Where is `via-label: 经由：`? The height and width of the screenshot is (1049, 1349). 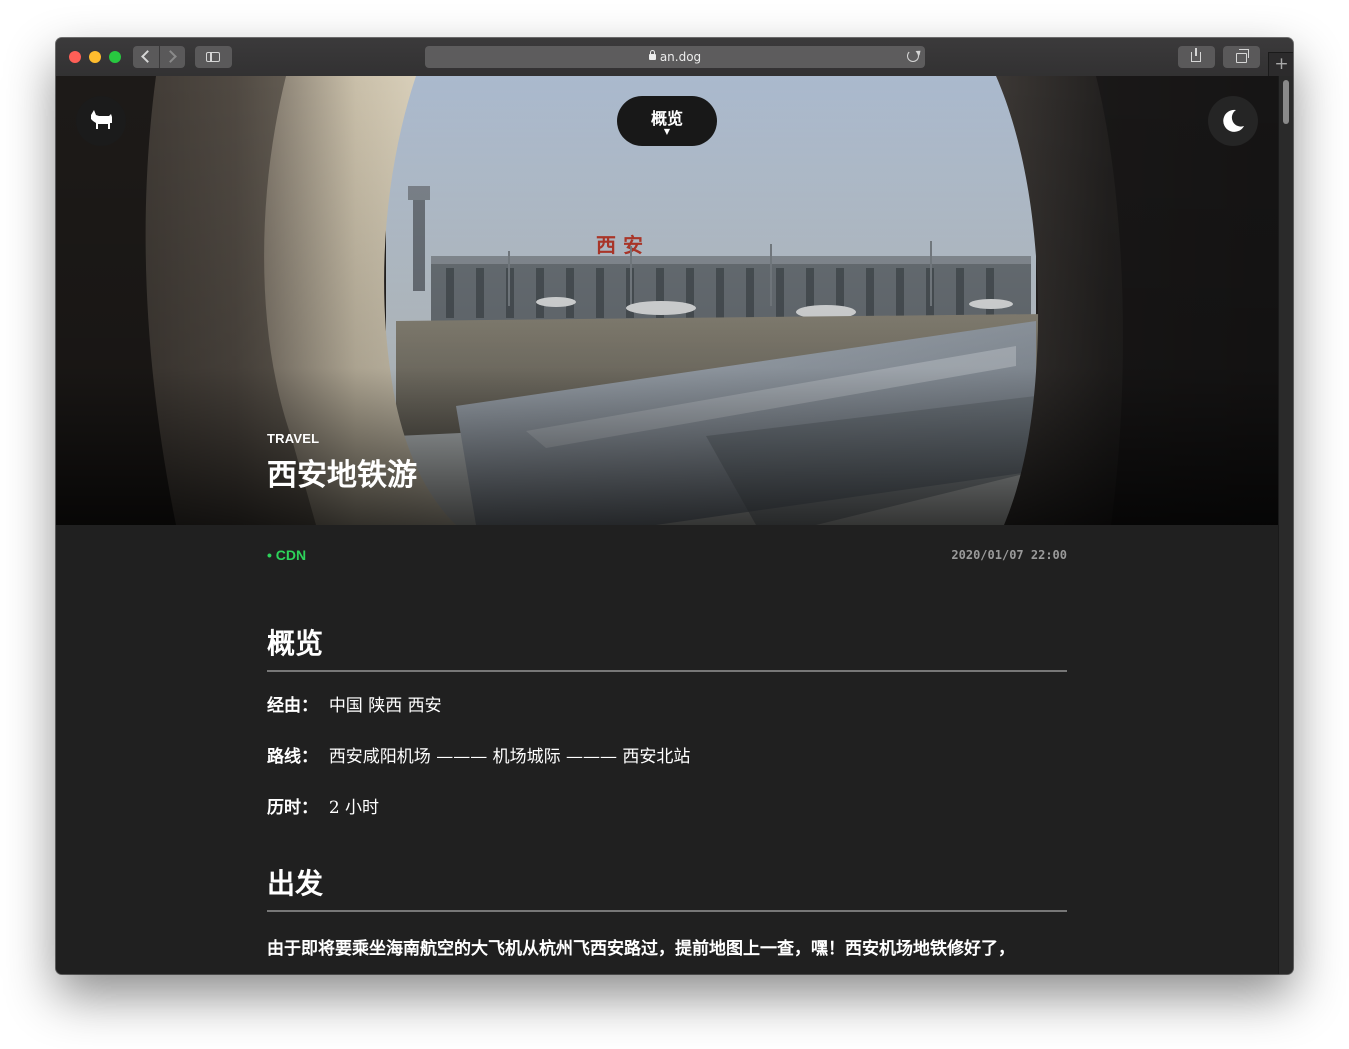 via-label: 经由： is located at coordinates (292, 706).